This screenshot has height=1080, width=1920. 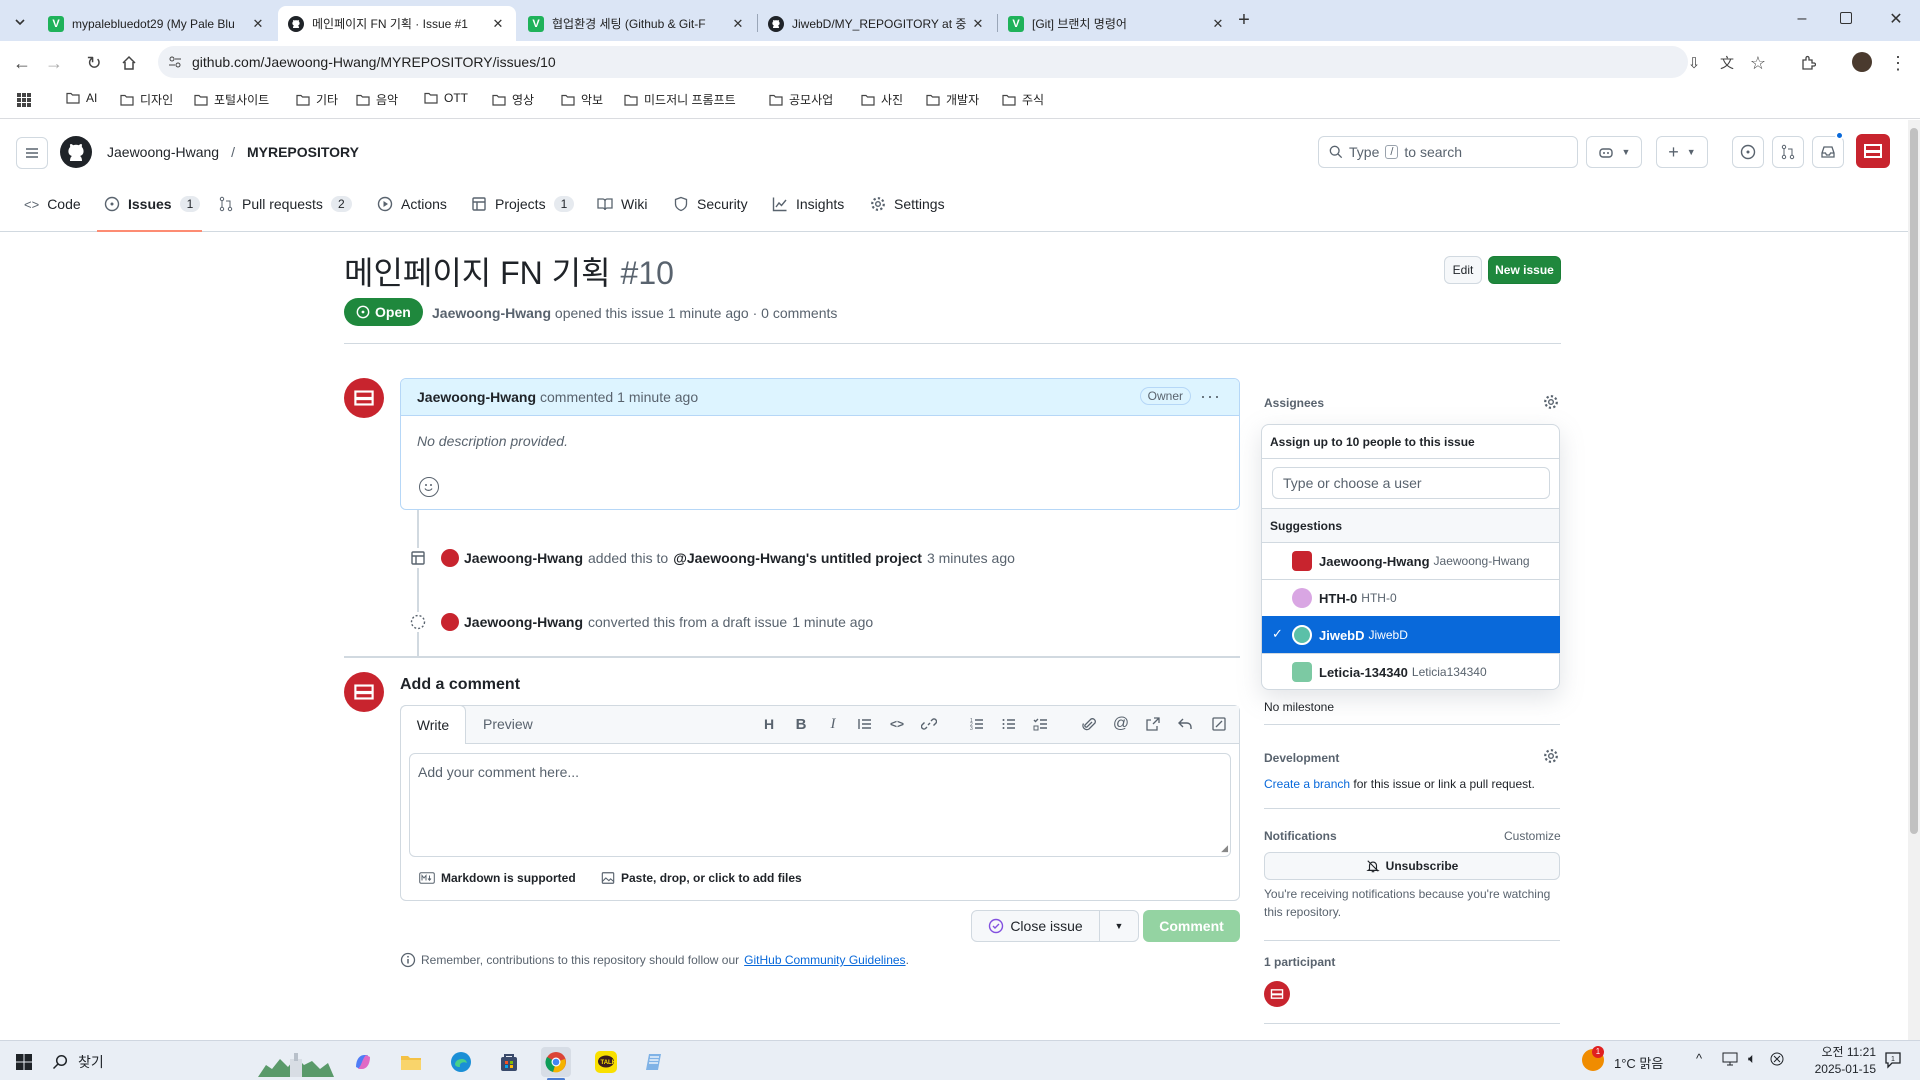 I want to click on github-logo-icon, so click(x=76, y=152).